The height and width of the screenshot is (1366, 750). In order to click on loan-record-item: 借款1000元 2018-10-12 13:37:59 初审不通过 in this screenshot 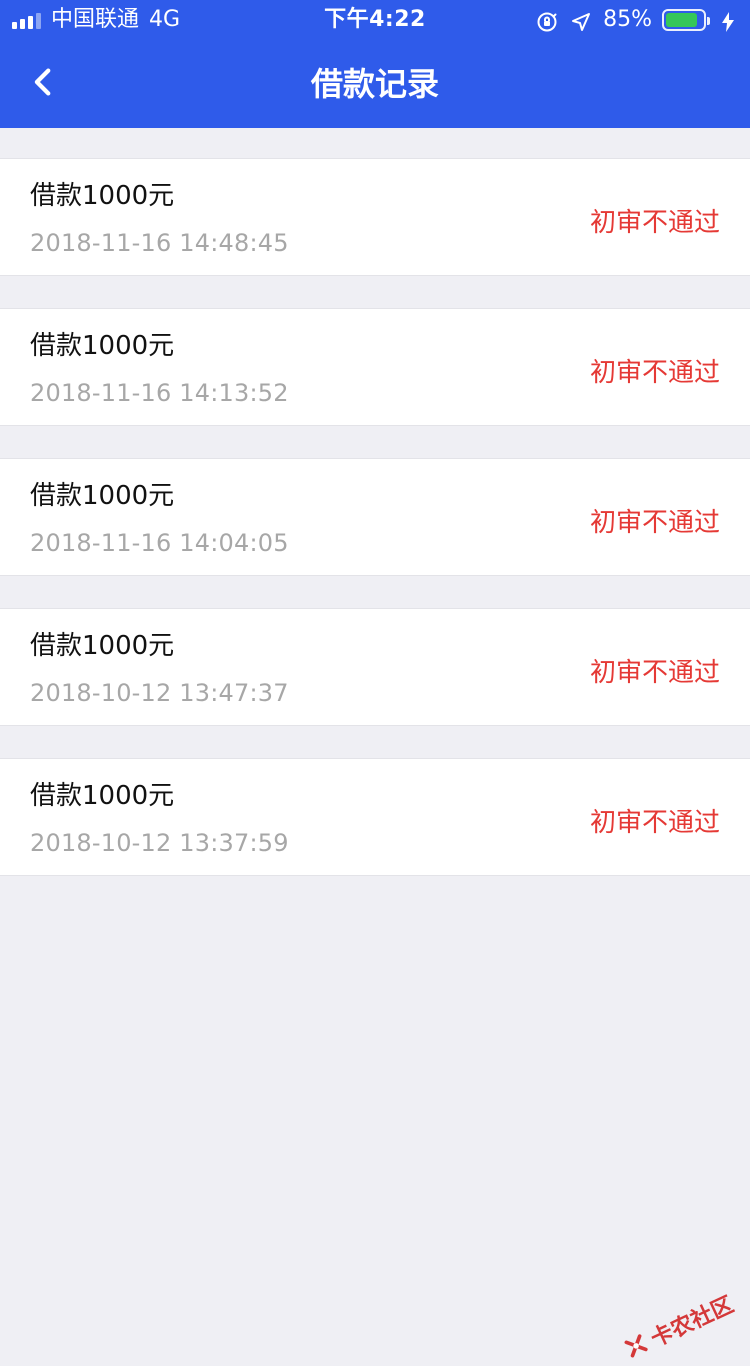, I will do `click(375, 817)`.